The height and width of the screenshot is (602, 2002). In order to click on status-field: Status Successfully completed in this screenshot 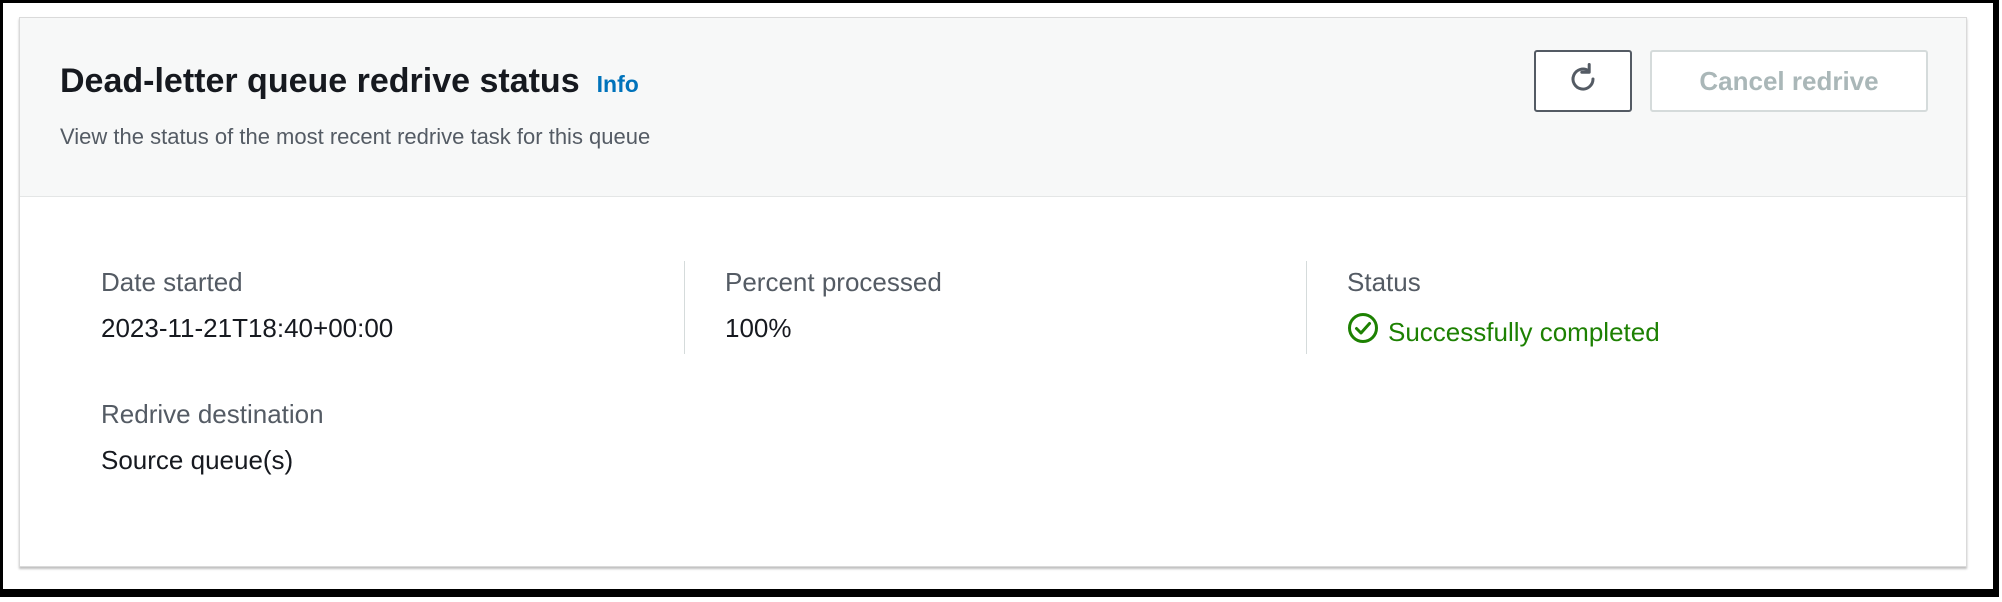, I will do `click(1503, 308)`.